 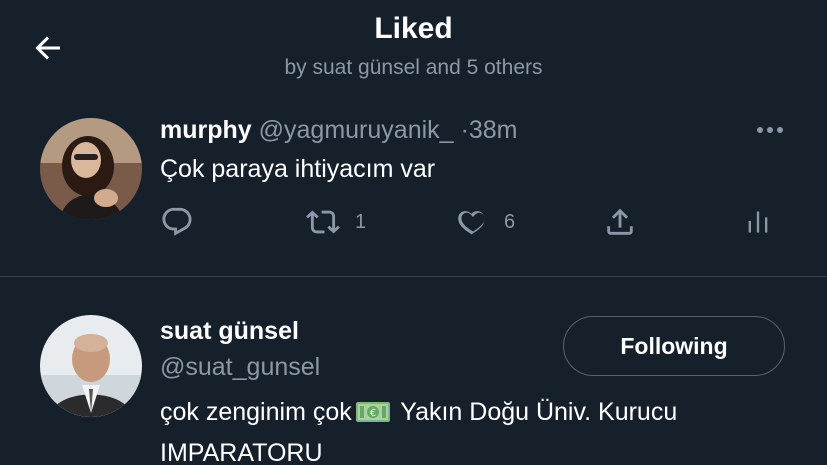 I want to click on more-dots-icon, so click(x=770, y=130).